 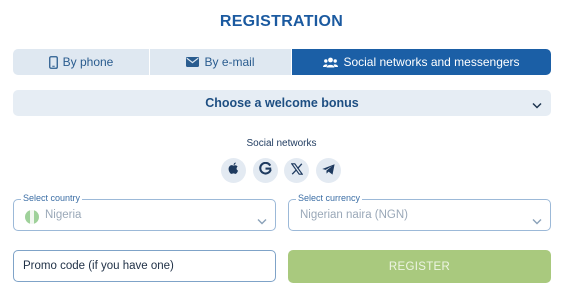 I want to click on tab-by-email: By e-mail, so click(x=221, y=62).